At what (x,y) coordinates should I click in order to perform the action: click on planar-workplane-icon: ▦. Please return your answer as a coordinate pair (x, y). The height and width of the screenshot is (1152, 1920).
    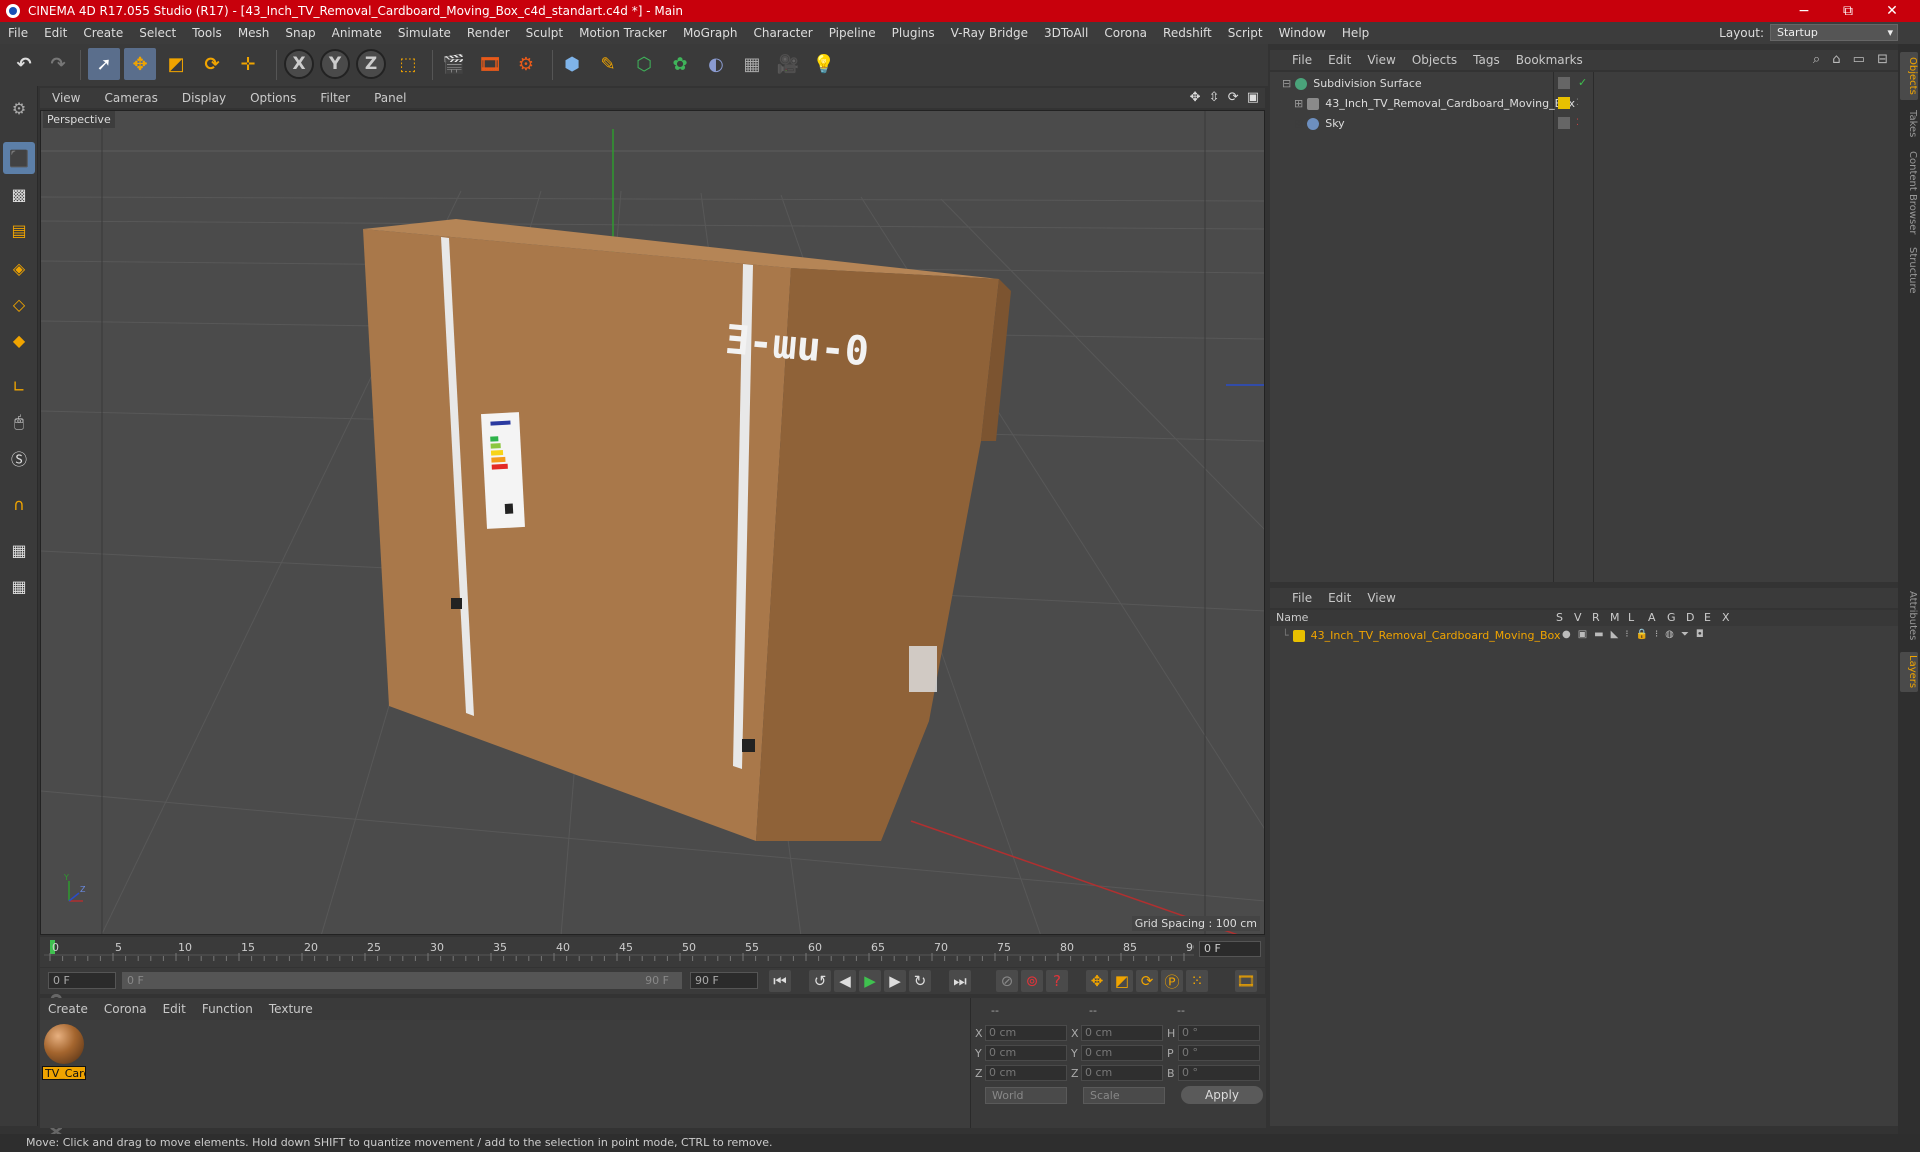
    Looking at the image, I should click on (19, 586).